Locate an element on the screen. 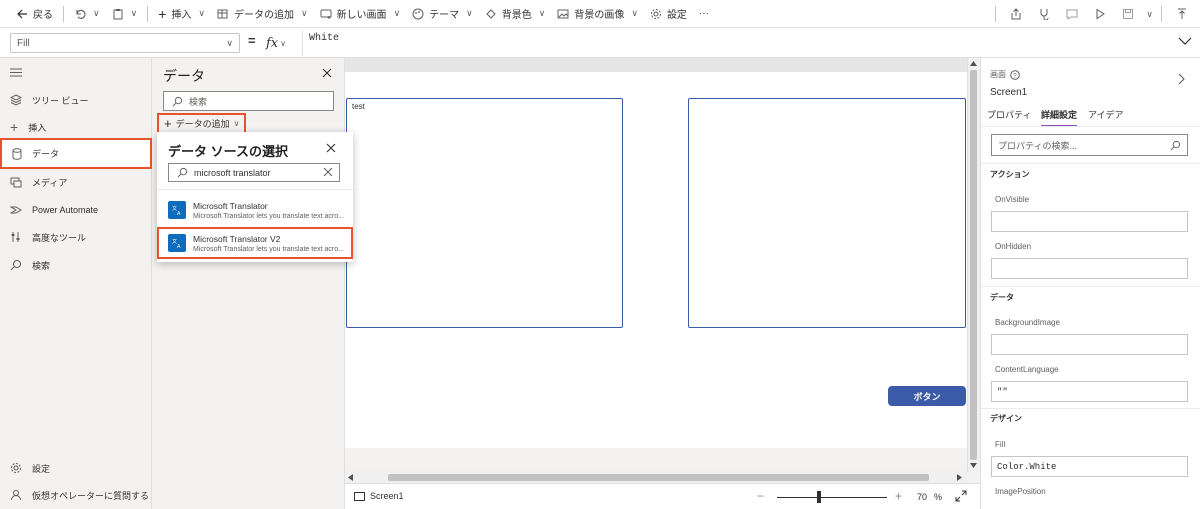 This screenshot has height=509, width=1200. tab-properties: プロパティ is located at coordinates (1009, 114).